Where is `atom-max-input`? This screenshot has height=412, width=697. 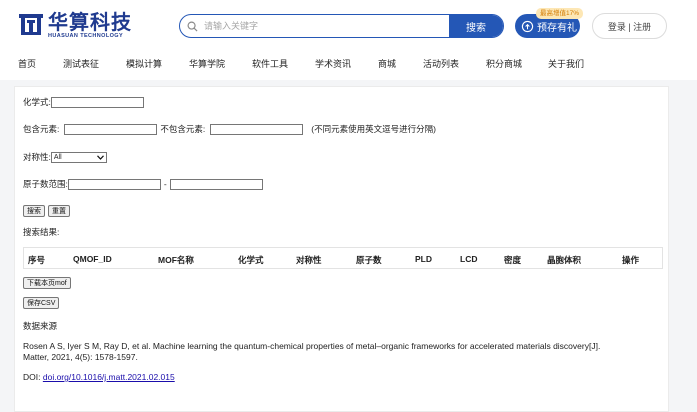 atom-max-input is located at coordinates (216, 184).